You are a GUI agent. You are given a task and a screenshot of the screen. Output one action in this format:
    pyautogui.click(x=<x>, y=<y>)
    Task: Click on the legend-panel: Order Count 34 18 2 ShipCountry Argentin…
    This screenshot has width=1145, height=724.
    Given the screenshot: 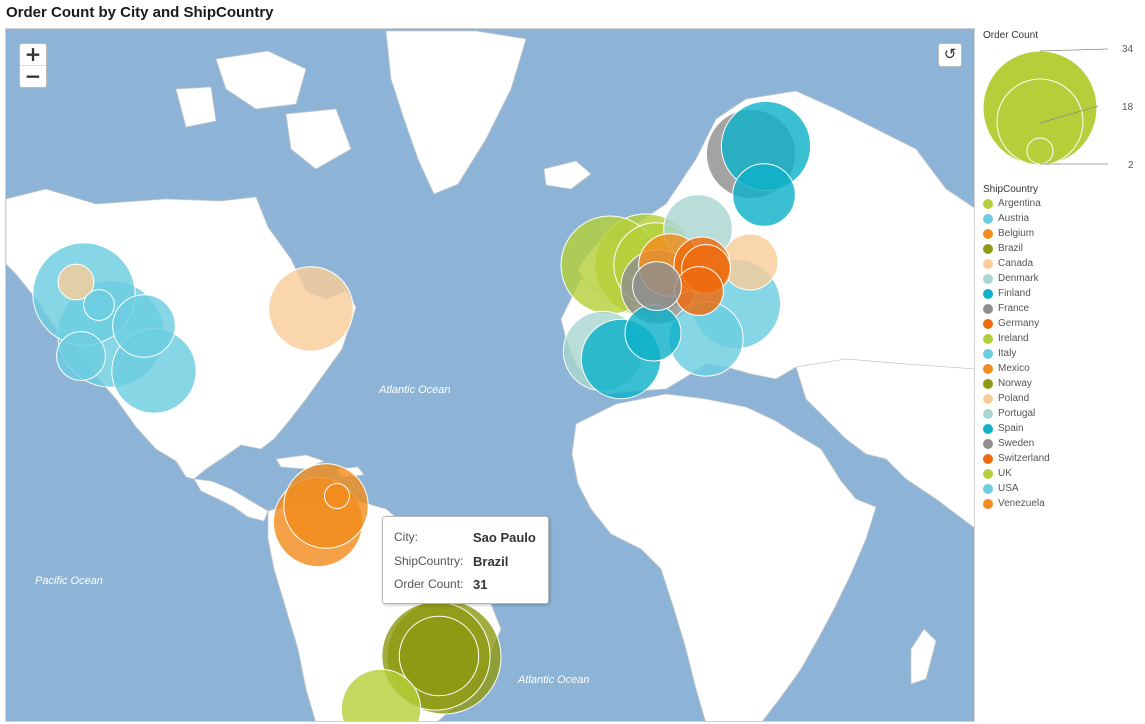 What is the action you would take?
    pyautogui.click(x=1060, y=278)
    